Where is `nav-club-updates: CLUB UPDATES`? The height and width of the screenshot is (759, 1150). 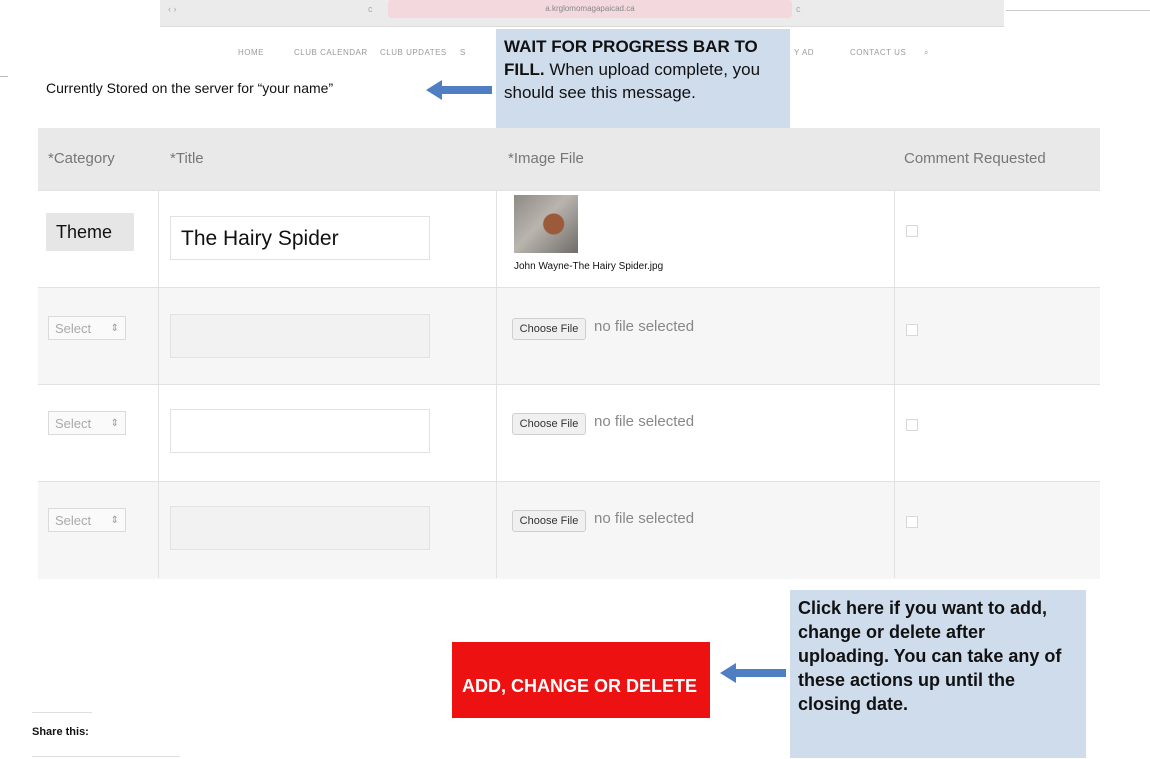 nav-club-updates: CLUB UPDATES is located at coordinates (413, 52).